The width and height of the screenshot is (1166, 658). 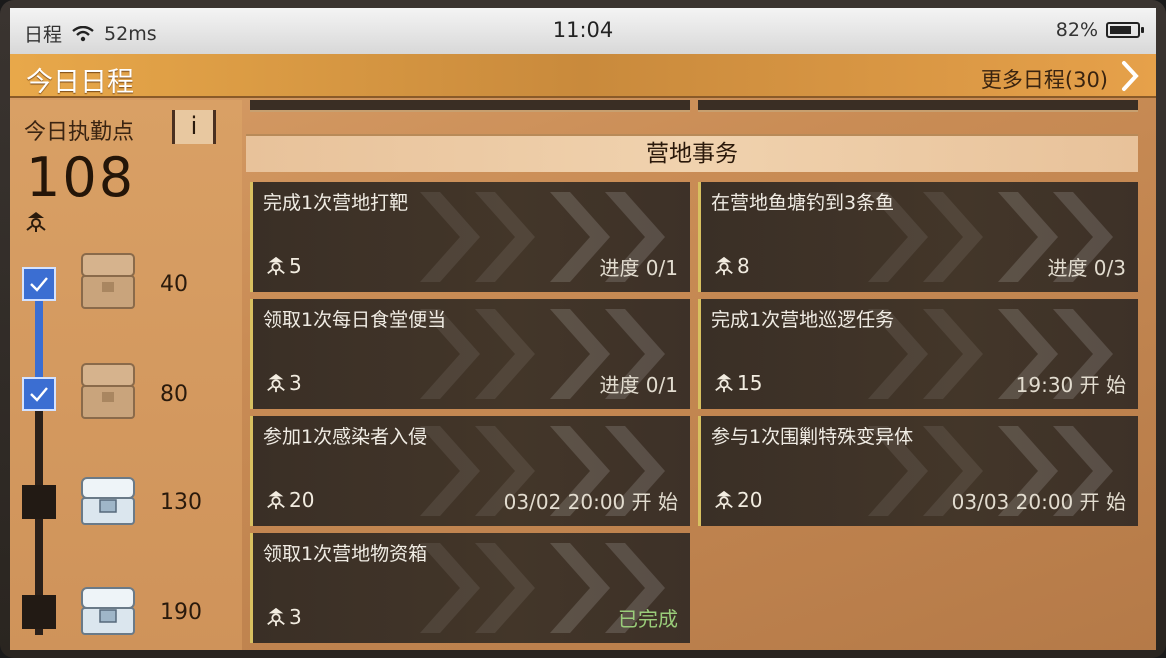 I want to click on task-status: 03/03 20:00 开 始, so click(x=1038, y=502).